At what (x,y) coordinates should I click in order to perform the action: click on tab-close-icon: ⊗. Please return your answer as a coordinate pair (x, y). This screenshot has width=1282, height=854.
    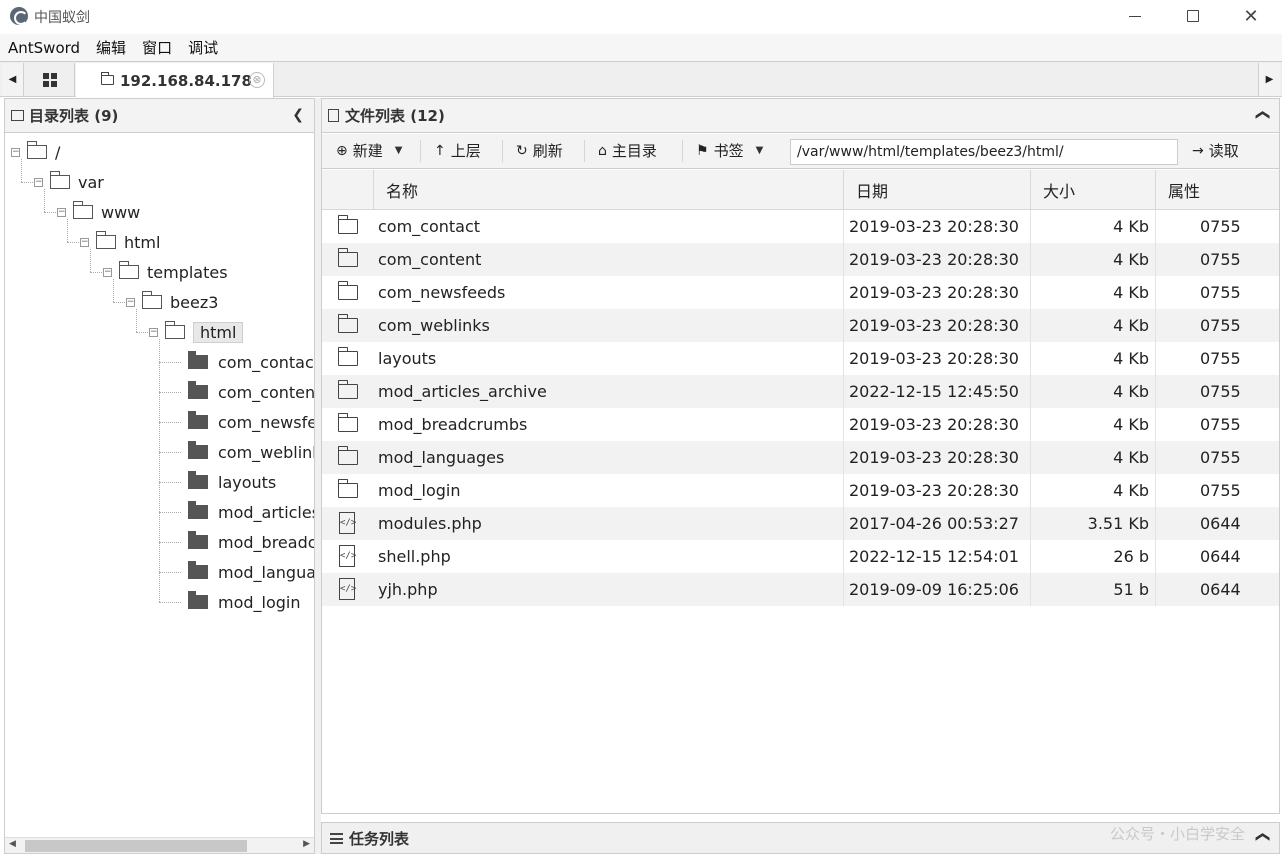
    Looking at the image, I should click on (257, 80).